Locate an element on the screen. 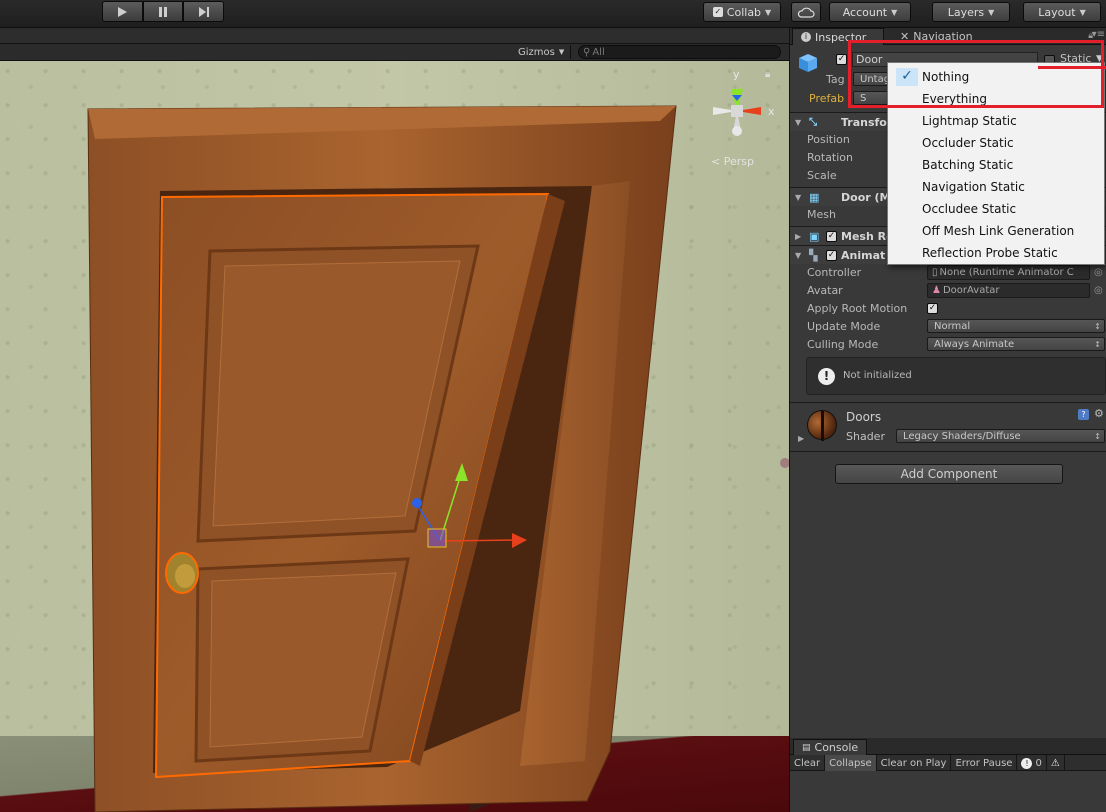 This screenshot has height=812, width=1106. transform-icon: ⤡ is located at coordinates (813, 122).